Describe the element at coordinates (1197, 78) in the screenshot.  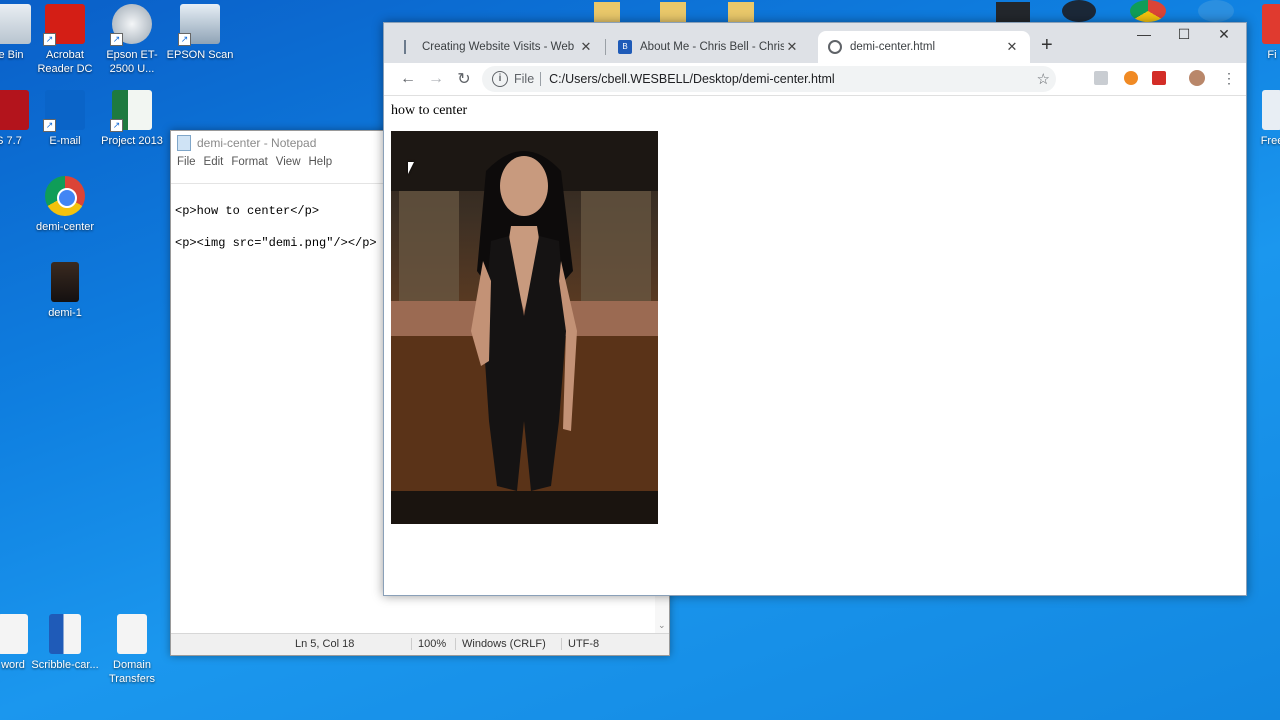
I see `profile-avatar` at that location.